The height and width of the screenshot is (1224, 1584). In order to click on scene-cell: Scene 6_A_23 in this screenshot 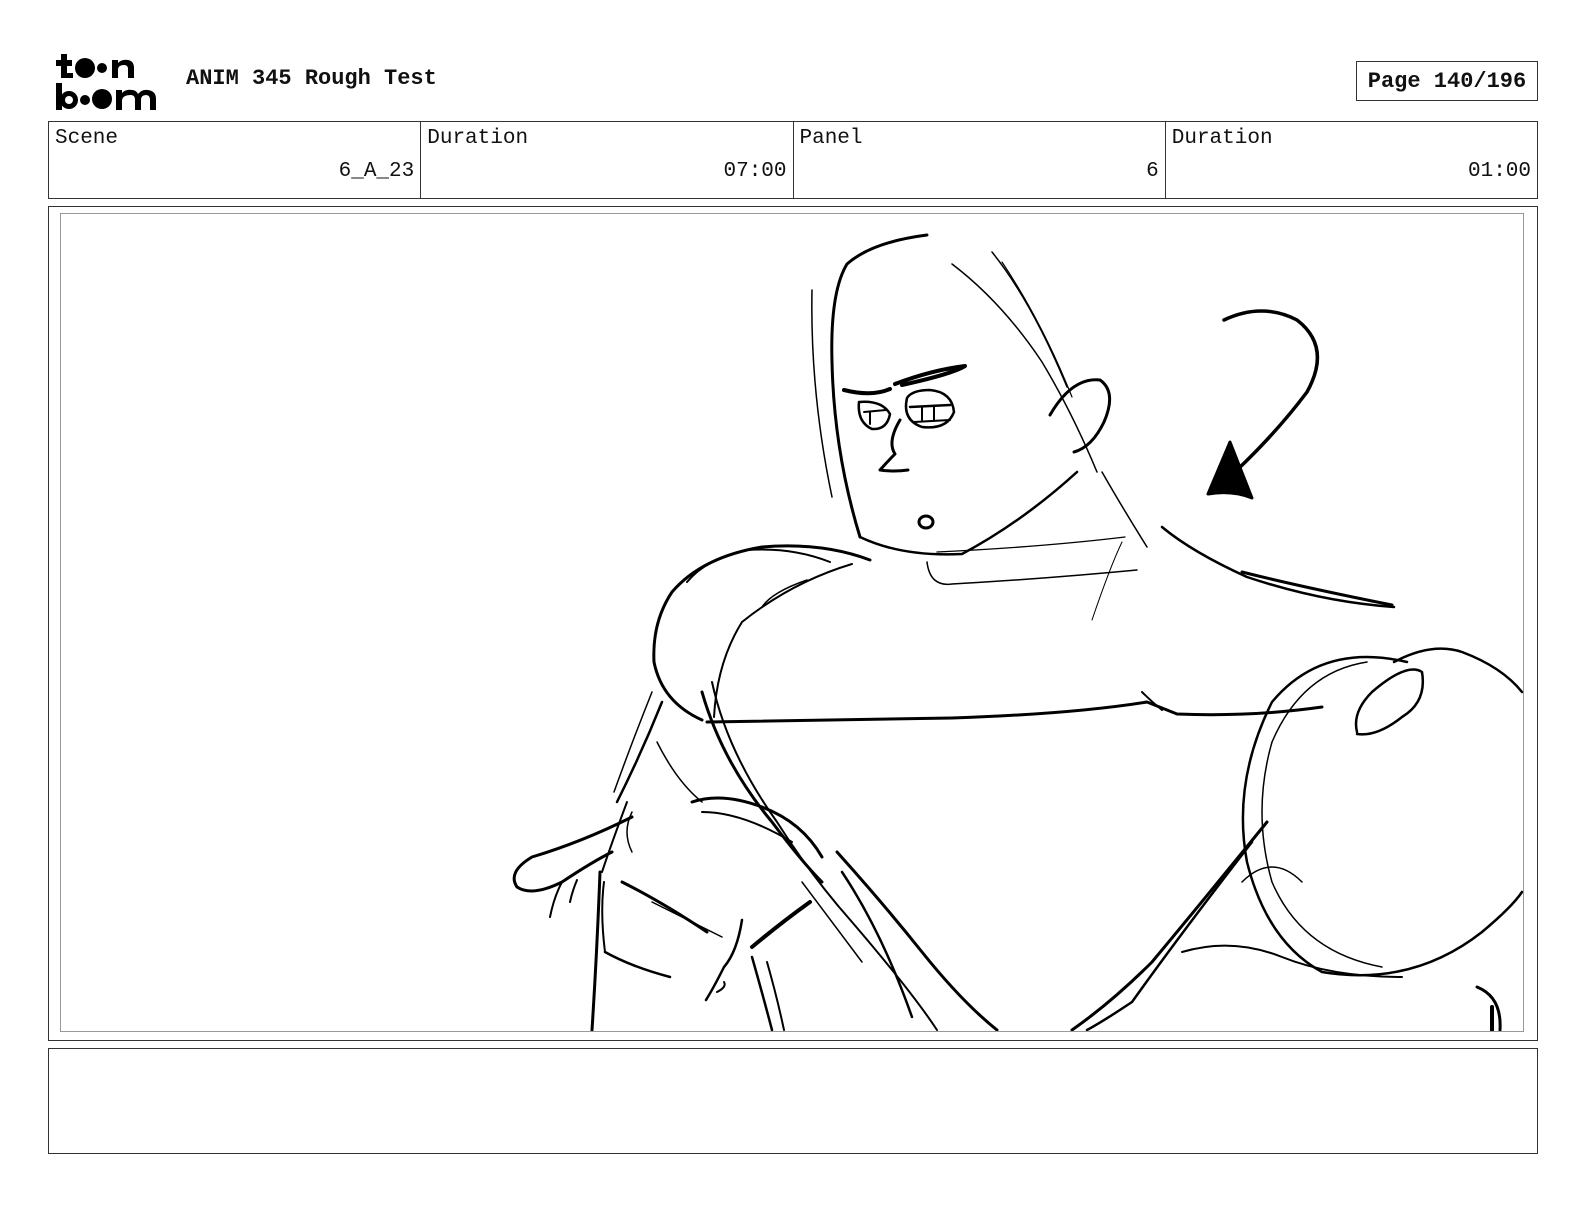, I will do `click(234, 160)`.